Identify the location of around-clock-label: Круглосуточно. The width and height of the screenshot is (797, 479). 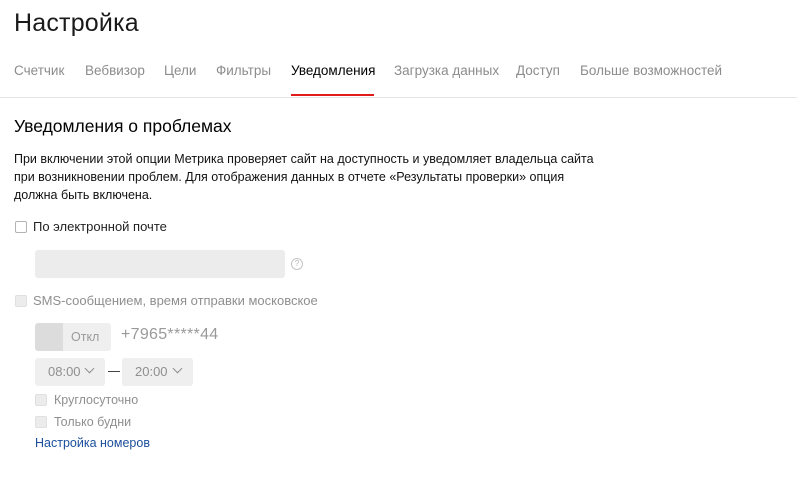
(96, 400).